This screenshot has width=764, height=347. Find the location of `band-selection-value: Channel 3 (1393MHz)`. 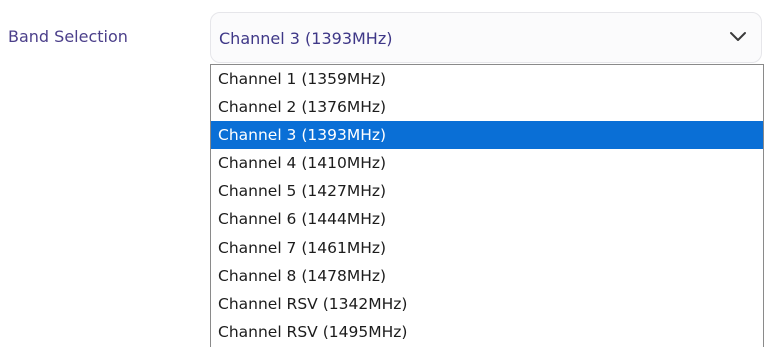

band-selection-value: Channel 3 (1393MHz) is located at coordinates (306, 38).